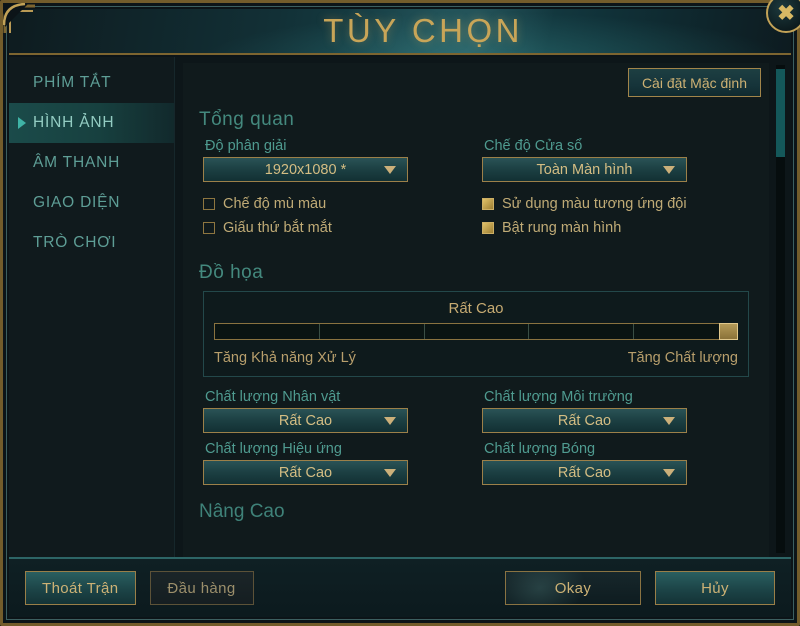 This screenshot has width=800, height=626. I want to click on character-quality-value: Rất Cao, so click(305, 420).